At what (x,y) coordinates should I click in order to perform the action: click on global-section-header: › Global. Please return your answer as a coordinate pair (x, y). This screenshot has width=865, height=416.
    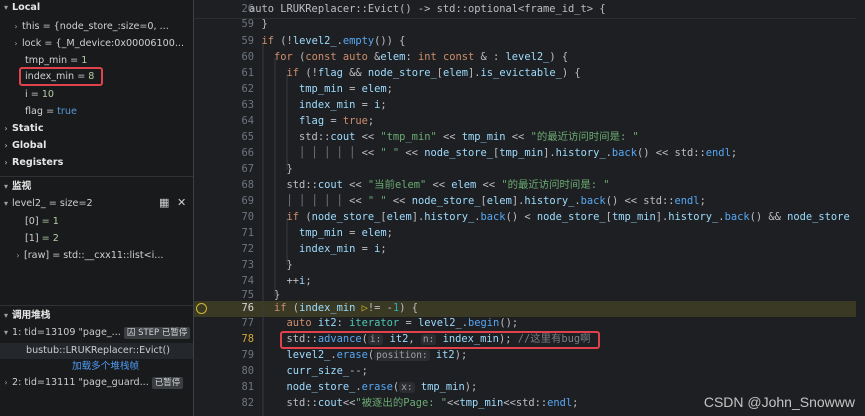
    Looking at the image, I should click on (96, 146).